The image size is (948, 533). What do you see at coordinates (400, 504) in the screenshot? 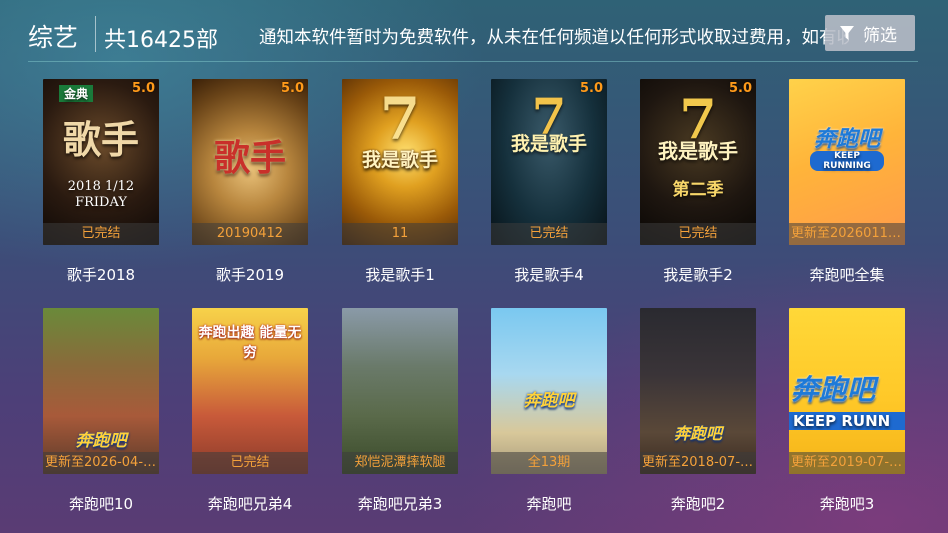
I see `show-title: 奔跑吧兄弟3` at bounding box center [400, 504].